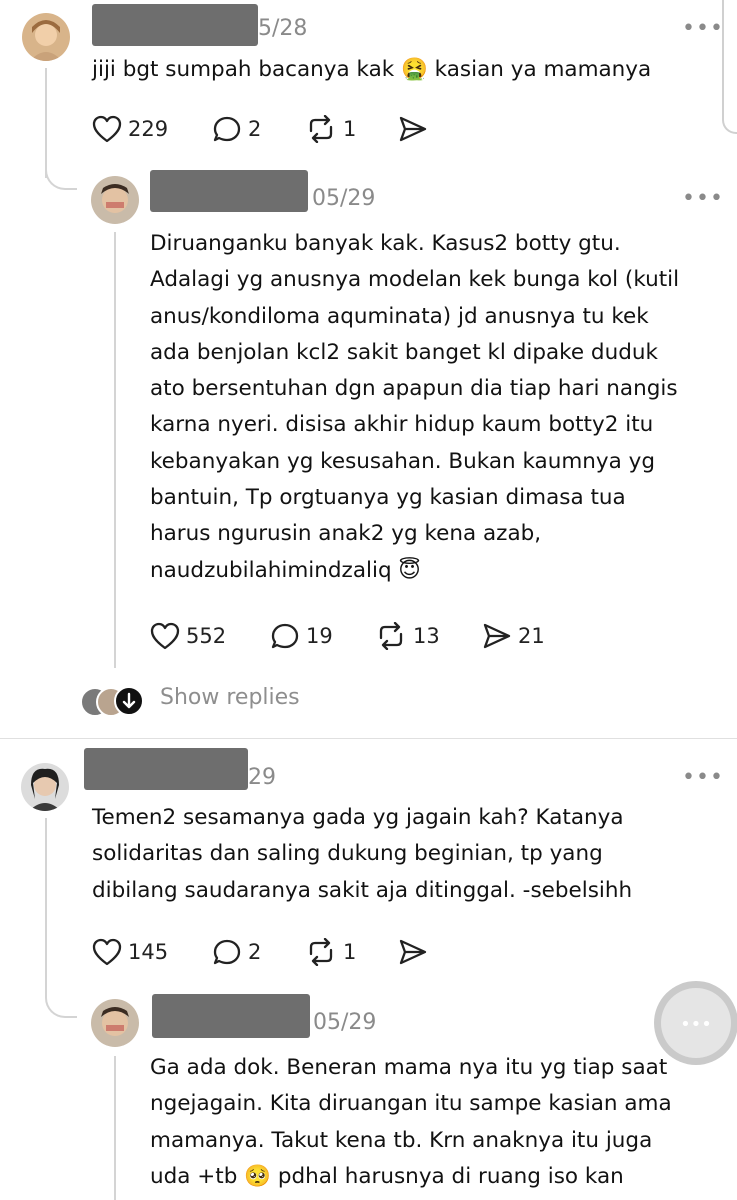  Describe the element at coordinates (319, 636) in the screenshot. I see `reply-count: 19` at that location.